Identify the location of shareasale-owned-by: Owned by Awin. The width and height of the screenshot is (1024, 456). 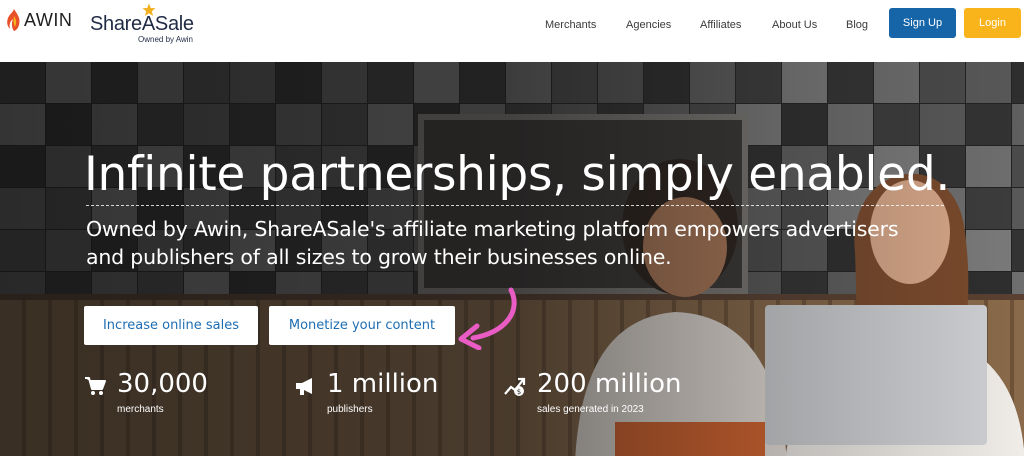
(165, 39).